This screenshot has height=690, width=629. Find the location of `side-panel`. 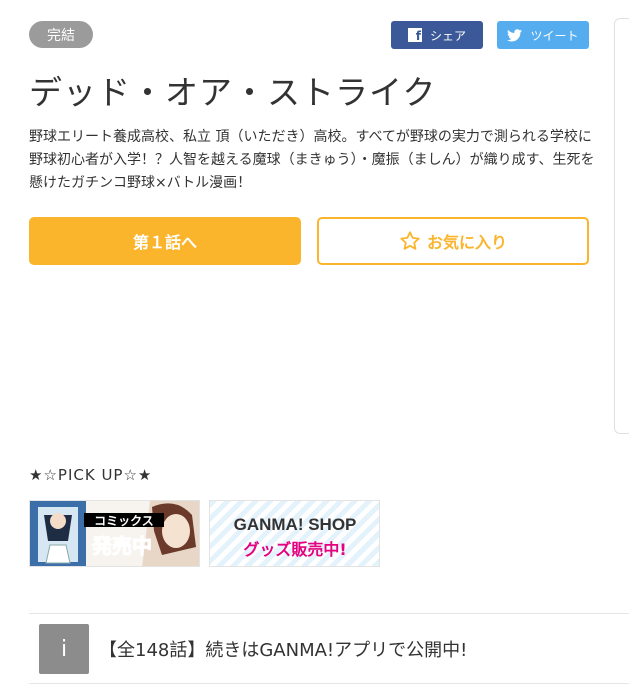

side-panel is located at coordinates (621, 226).